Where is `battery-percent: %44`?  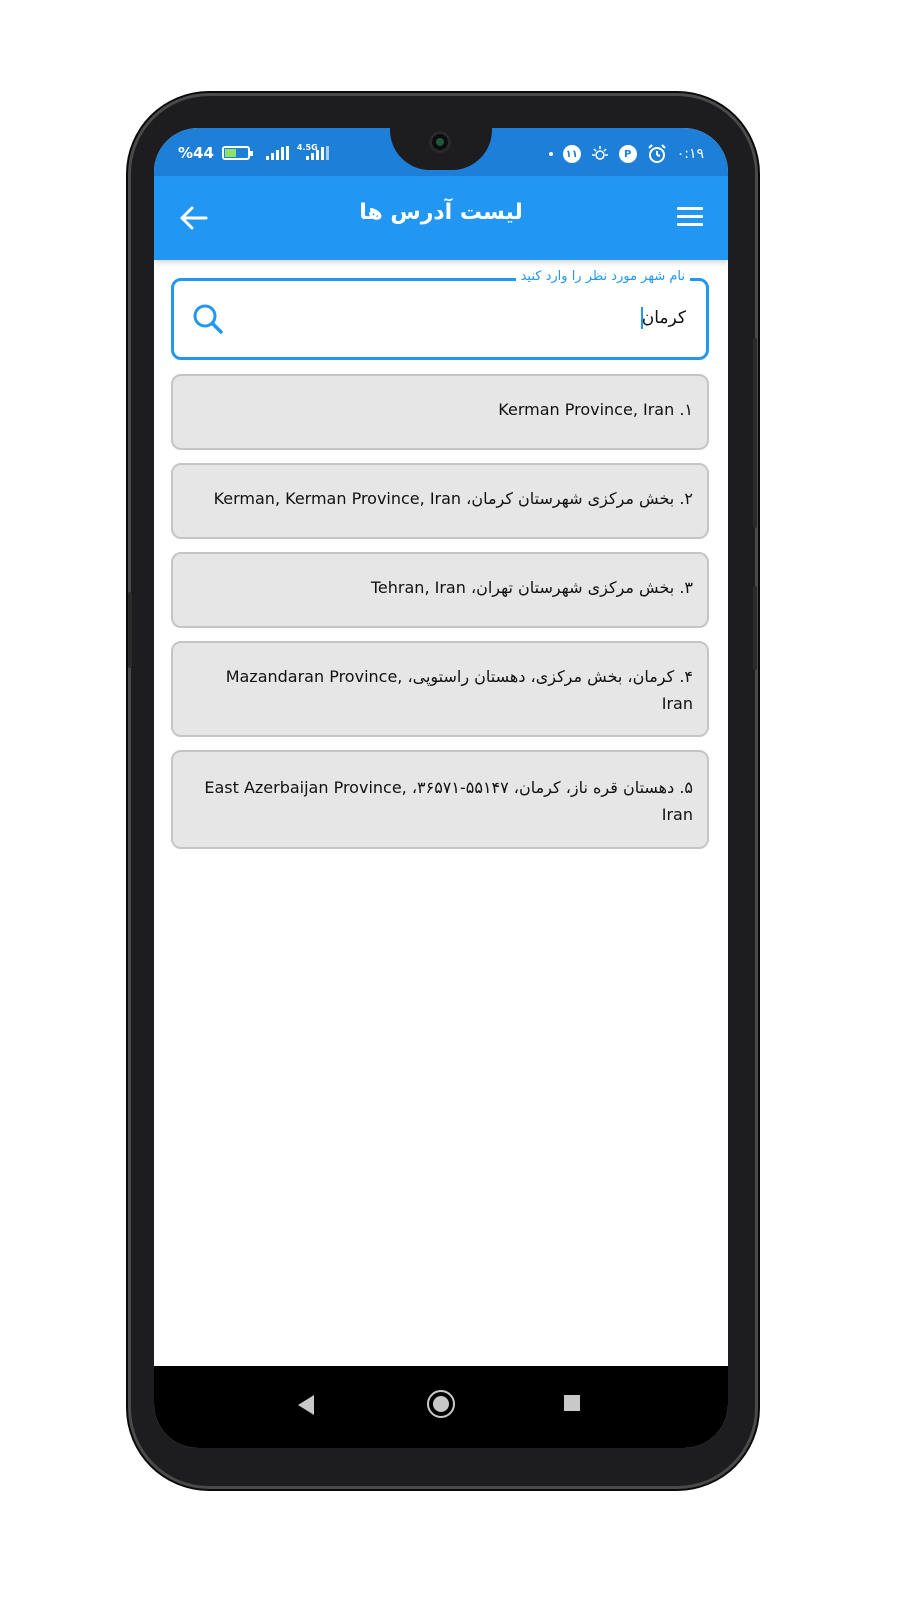
battery-percent: %44 is located at coordinates (196, 153).